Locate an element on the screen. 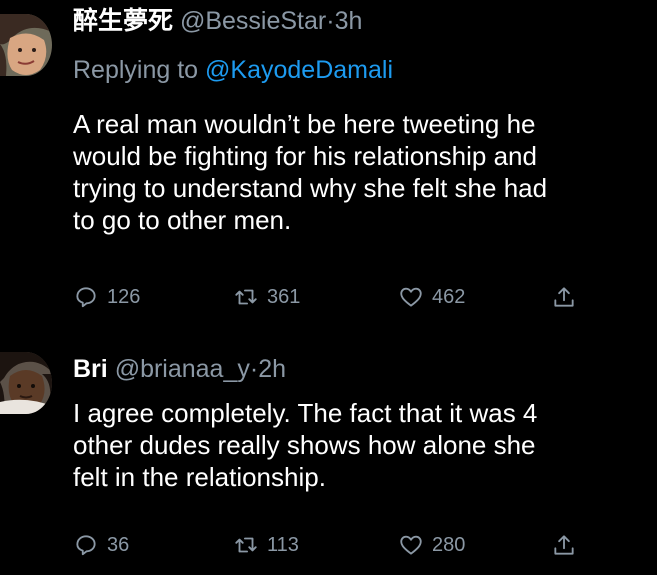  like-button: 280 is located at coordinates (431, 545).